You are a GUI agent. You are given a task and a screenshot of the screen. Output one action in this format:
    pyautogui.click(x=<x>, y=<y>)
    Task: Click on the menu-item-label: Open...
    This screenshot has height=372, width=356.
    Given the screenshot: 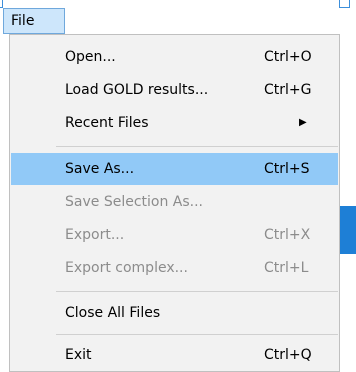 What is the action you would take?
    pyautogui.click(x=90, y=57)
    